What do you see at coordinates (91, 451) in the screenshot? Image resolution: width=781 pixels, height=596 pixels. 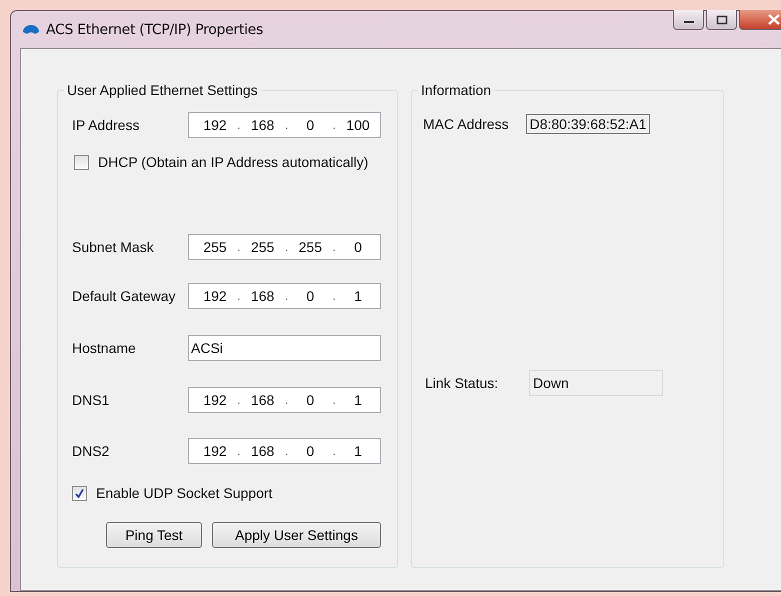 I see `field-label: DNS2` at bounding box center [91, 451].